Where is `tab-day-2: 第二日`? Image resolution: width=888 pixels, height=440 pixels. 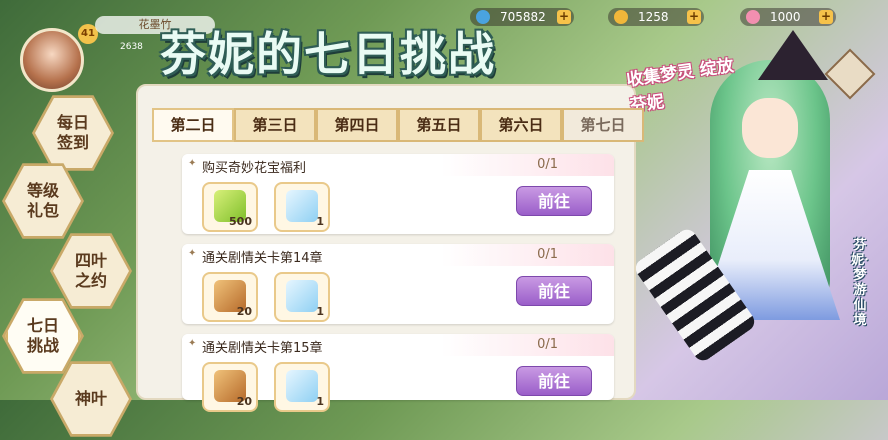 tab-day-2: 第二日 is located at coordinates (193, 125).